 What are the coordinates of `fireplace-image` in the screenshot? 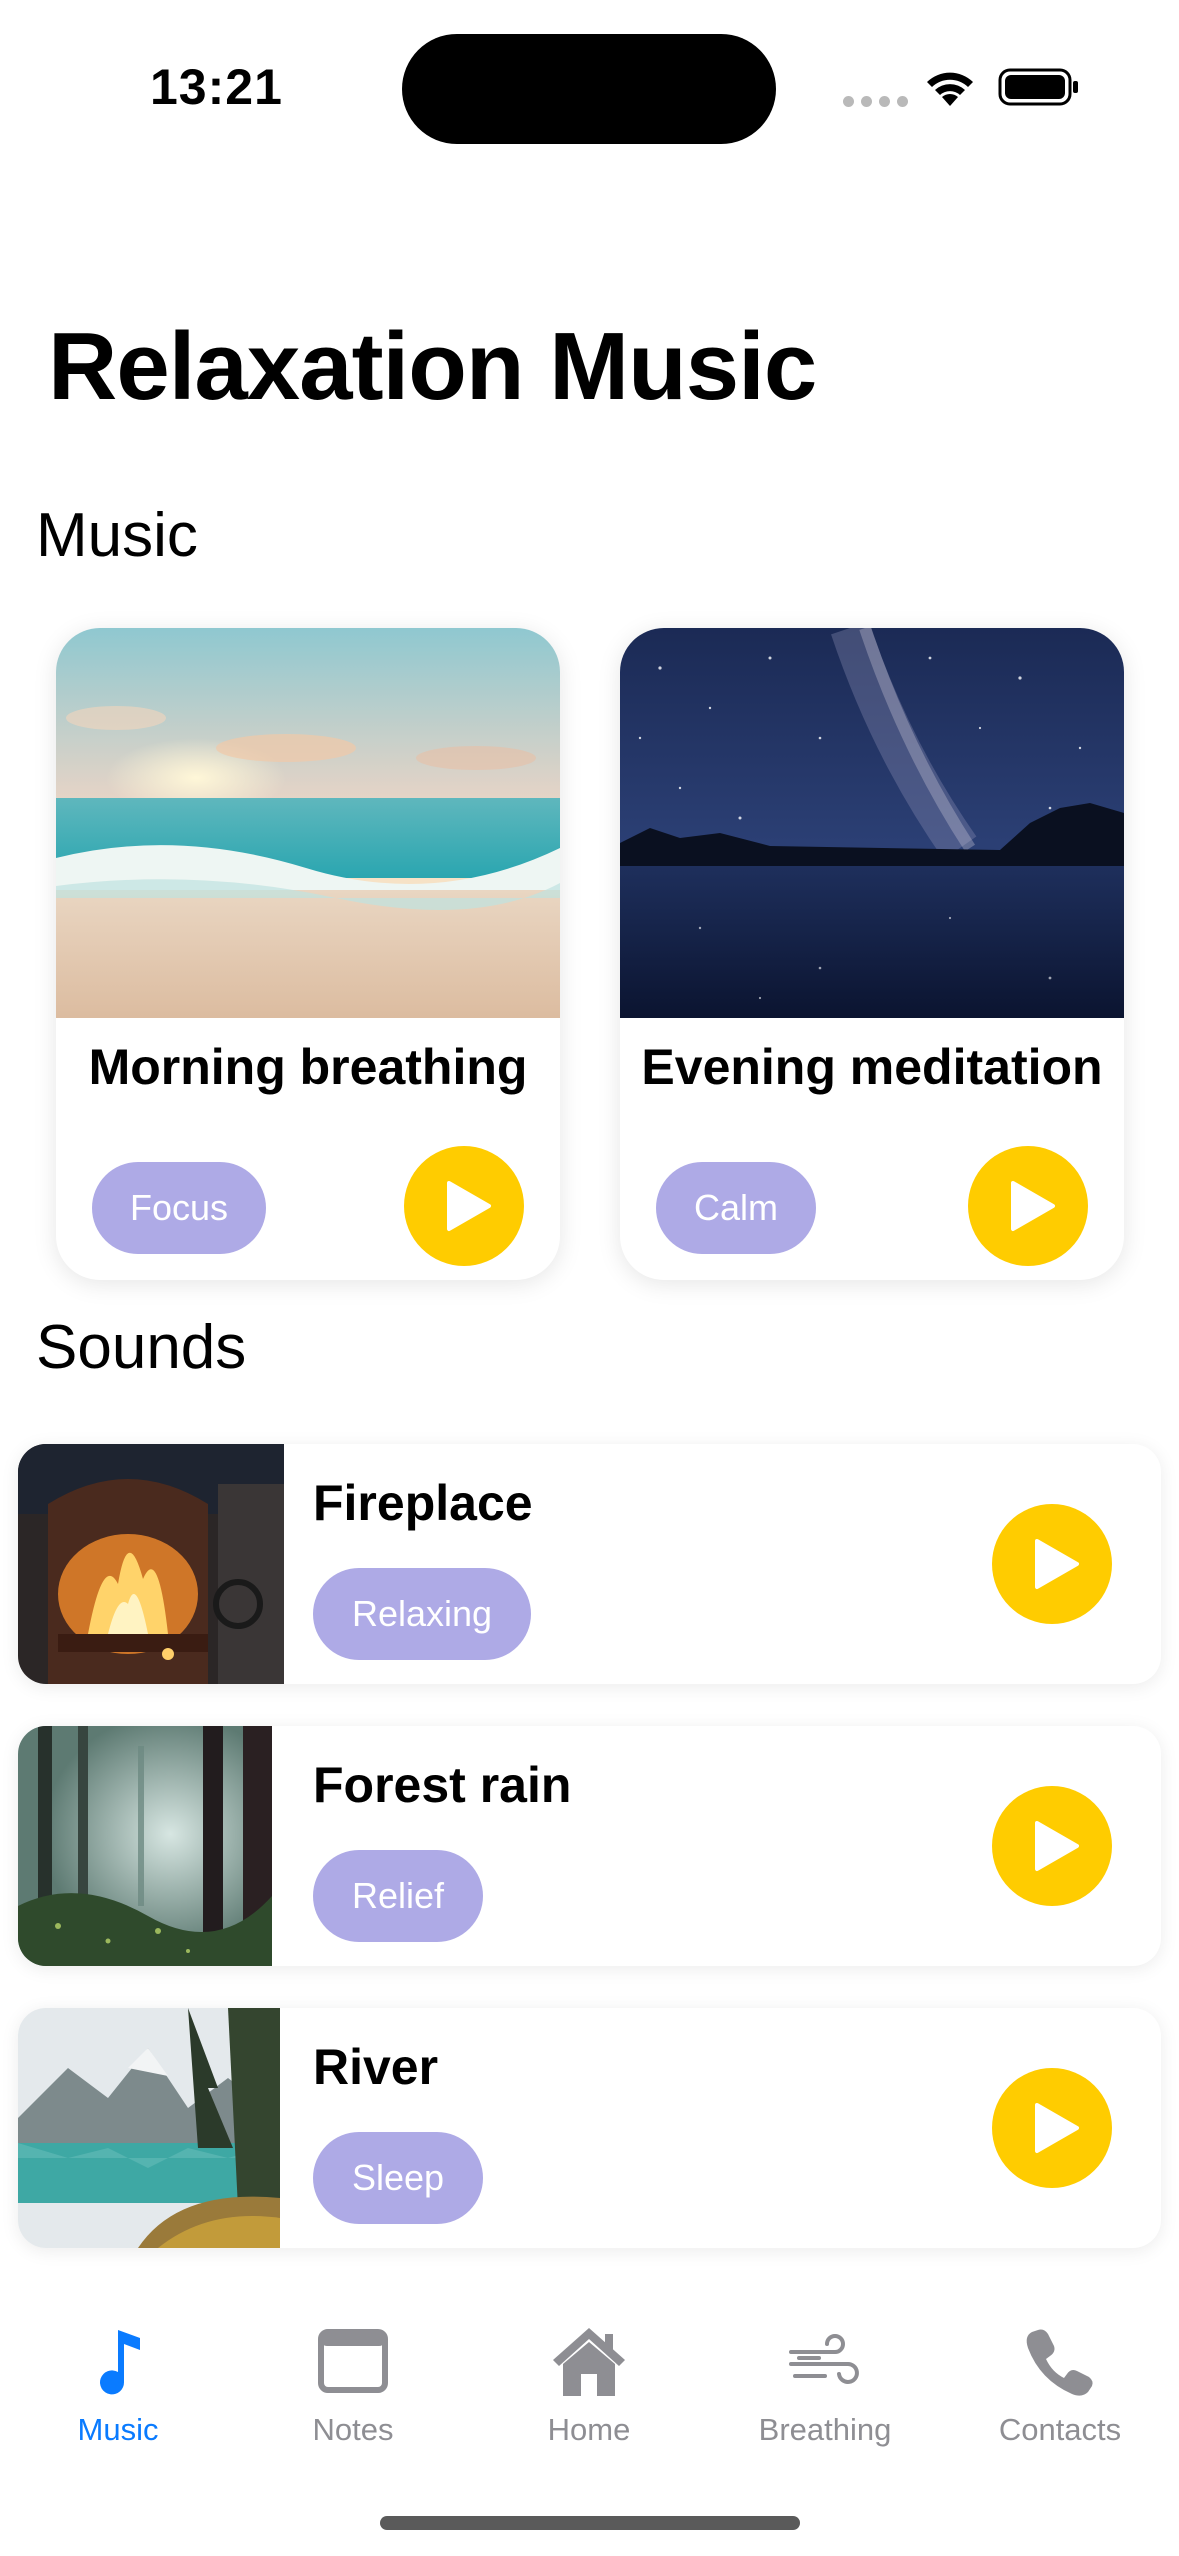 It's located at (151, 1564).